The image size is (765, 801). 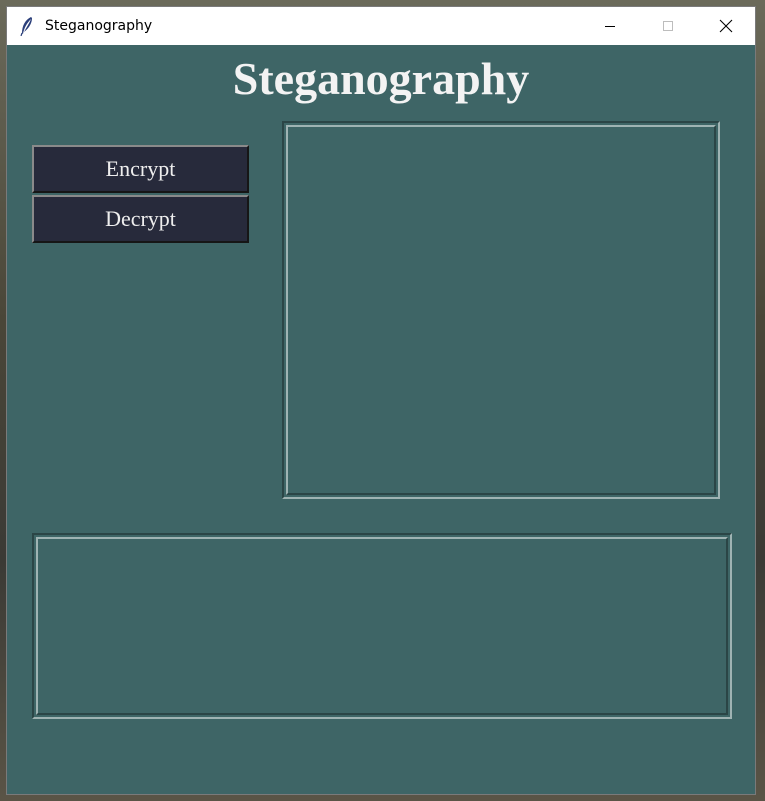 I want to click on minimize-icon, so click(x=610, y=26).